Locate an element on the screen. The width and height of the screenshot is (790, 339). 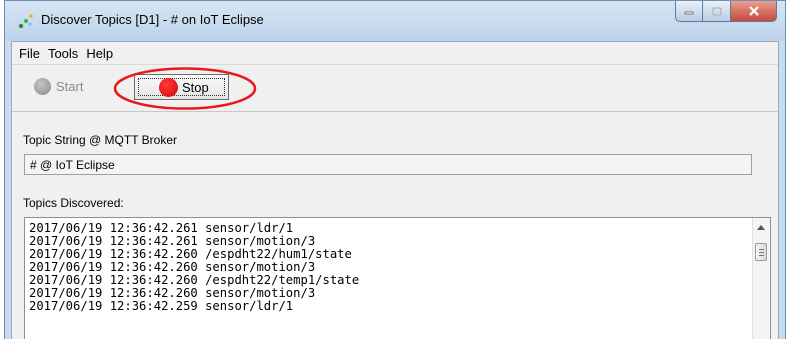
start-button-label: Start is located at coordinates (70, 86).